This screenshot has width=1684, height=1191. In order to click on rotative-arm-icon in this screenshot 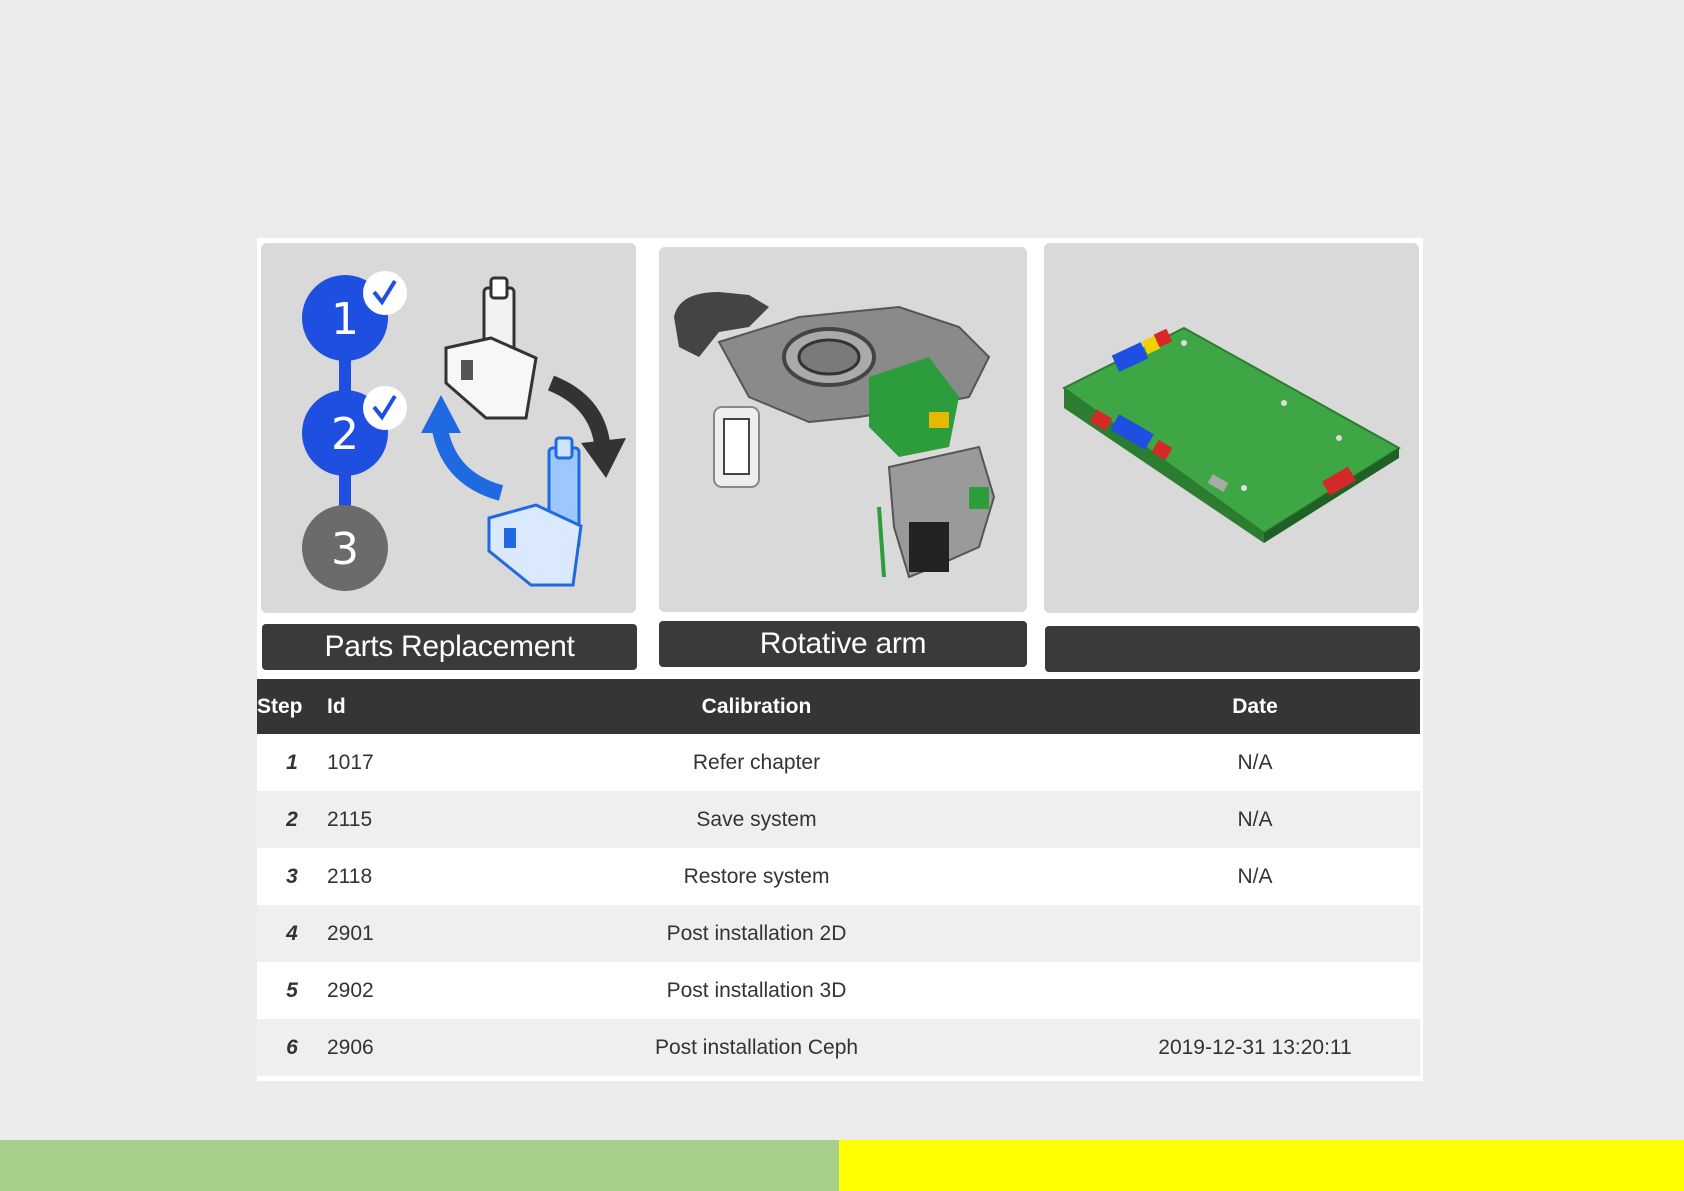, I will do `click(843, 429)`.